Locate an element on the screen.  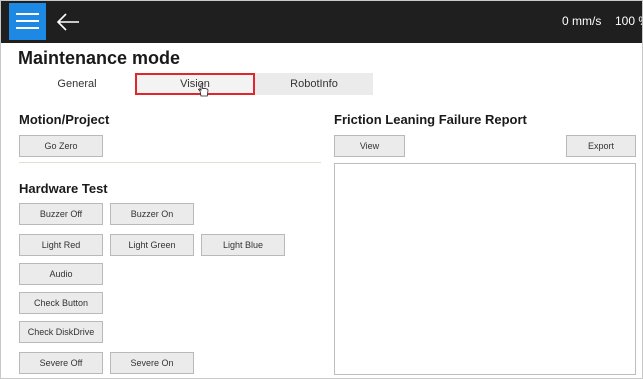
section-divider is located at coordinates (170, 162).